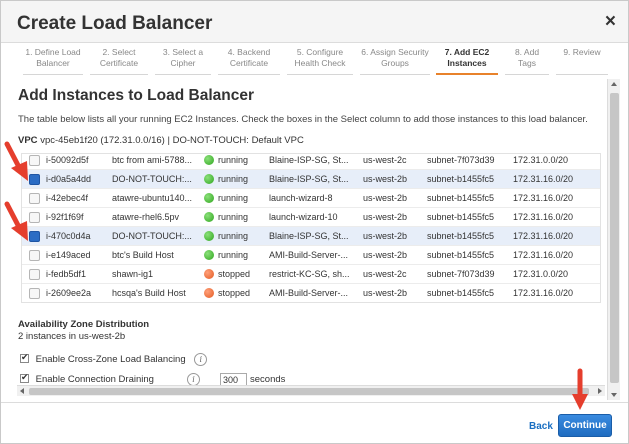  I want to click on cross-zone-checkbox, so click(24, 358).